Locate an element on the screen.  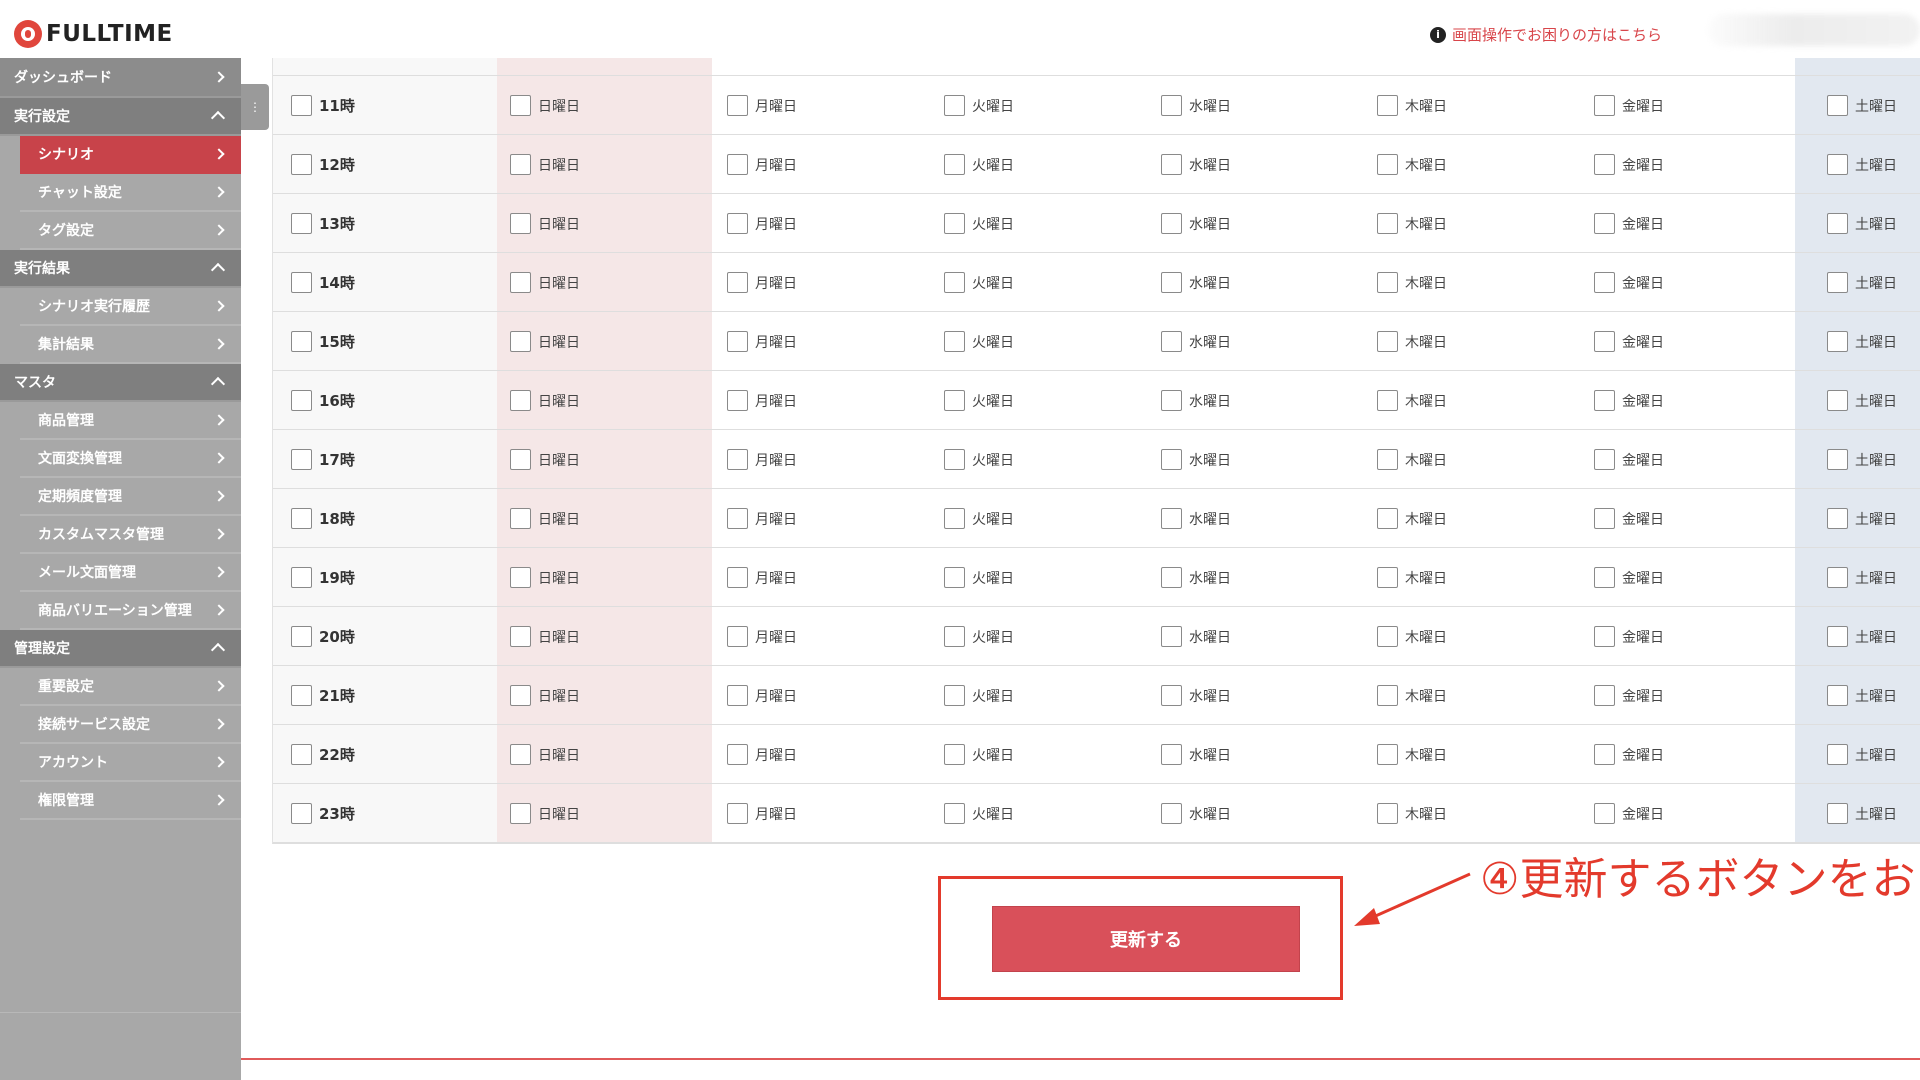
sidebar-collapse-toggle: ⋮ is located at coordinates (255, 107).